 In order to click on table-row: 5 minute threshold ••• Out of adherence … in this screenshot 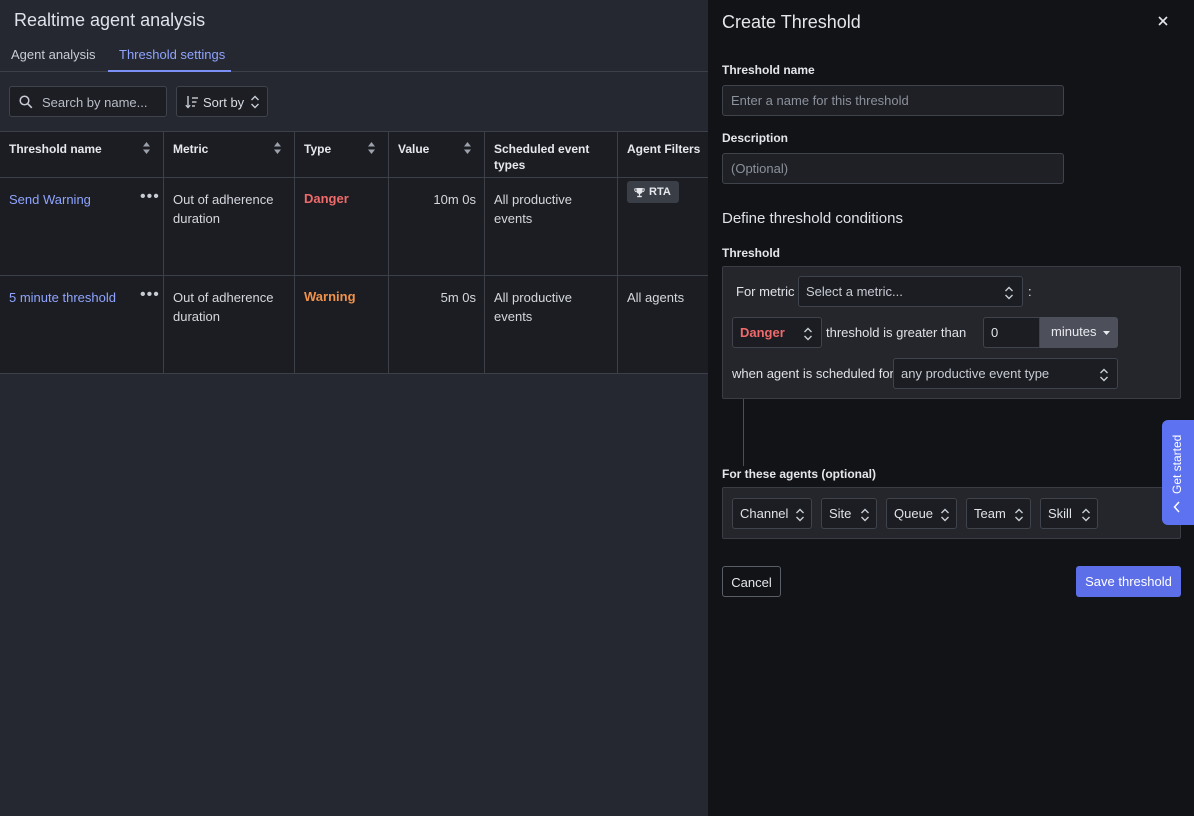, I will do `click(354, 325)`.